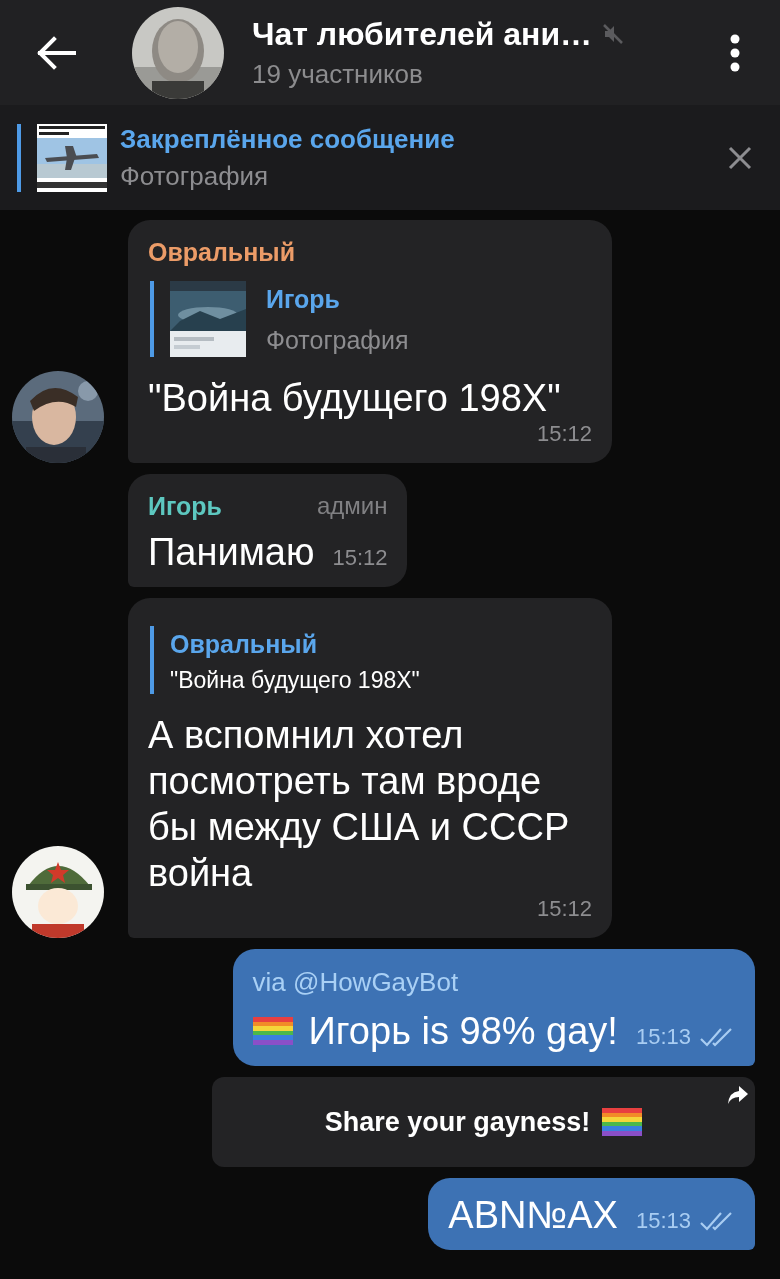 This screenshot has height=1279, width=780. I want to click on admin-label: админ, so click(352, 506).